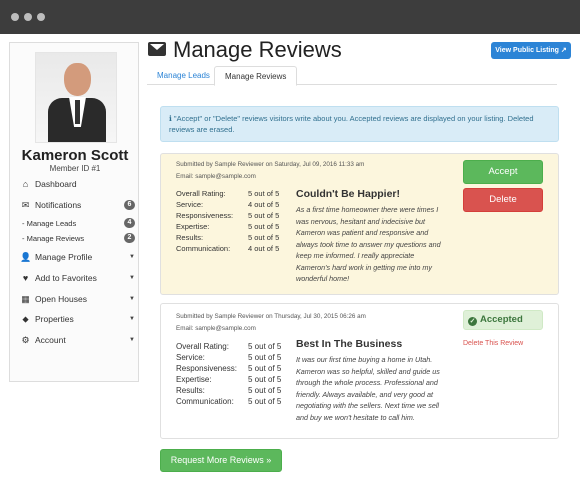  What do you see at coordinates (129, 238) in the screenshot?
I see `reviews-badge: 2` at bounding box center [129, 238].